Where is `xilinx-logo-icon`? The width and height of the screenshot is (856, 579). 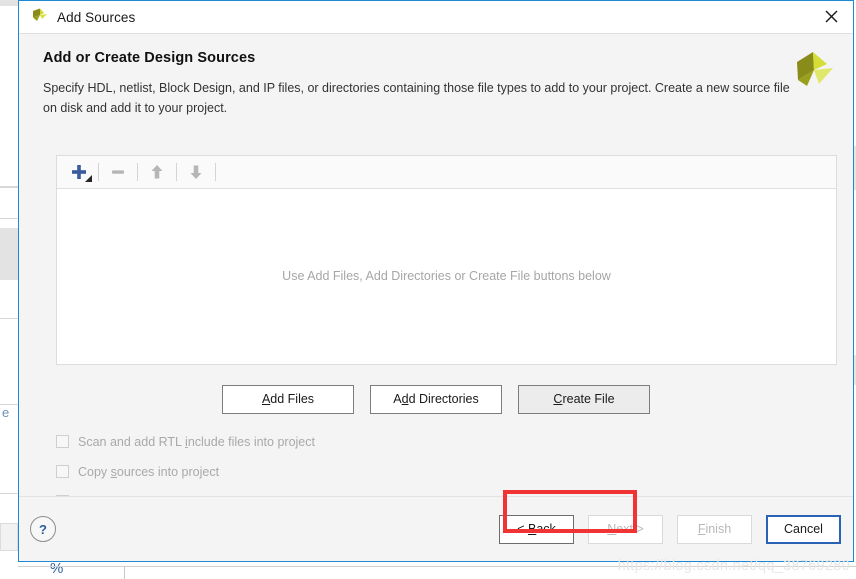 xilinx-logo-icon is located at coordinates (815, 69).